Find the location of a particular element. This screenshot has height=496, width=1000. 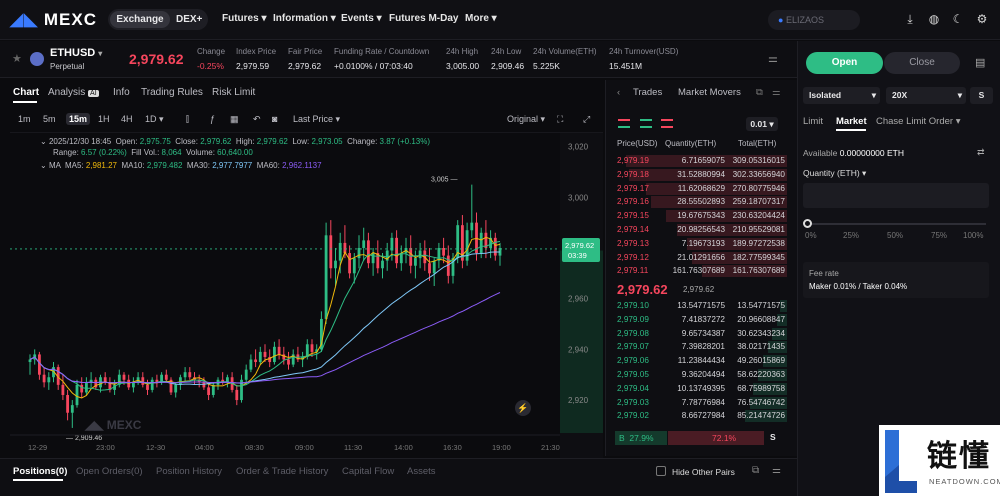

orderbook-row: 2,979.06 11.23844434 49.26015869 is located at coordinates (701, 361).